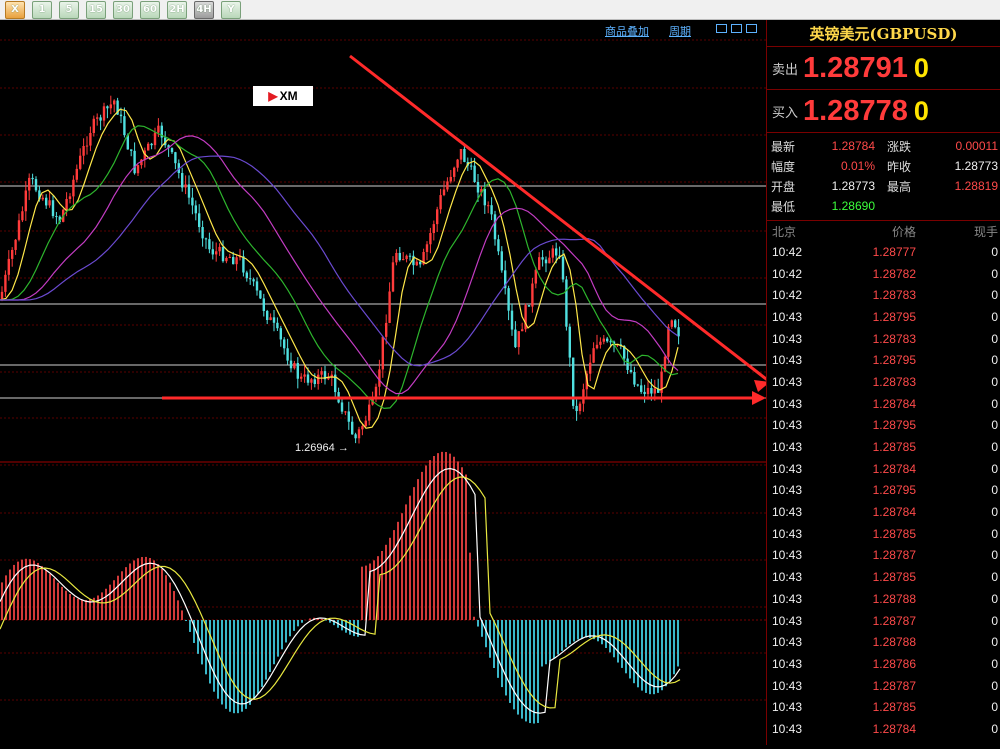  I want to click on tick-price: 1.28783, so click(894, 295).